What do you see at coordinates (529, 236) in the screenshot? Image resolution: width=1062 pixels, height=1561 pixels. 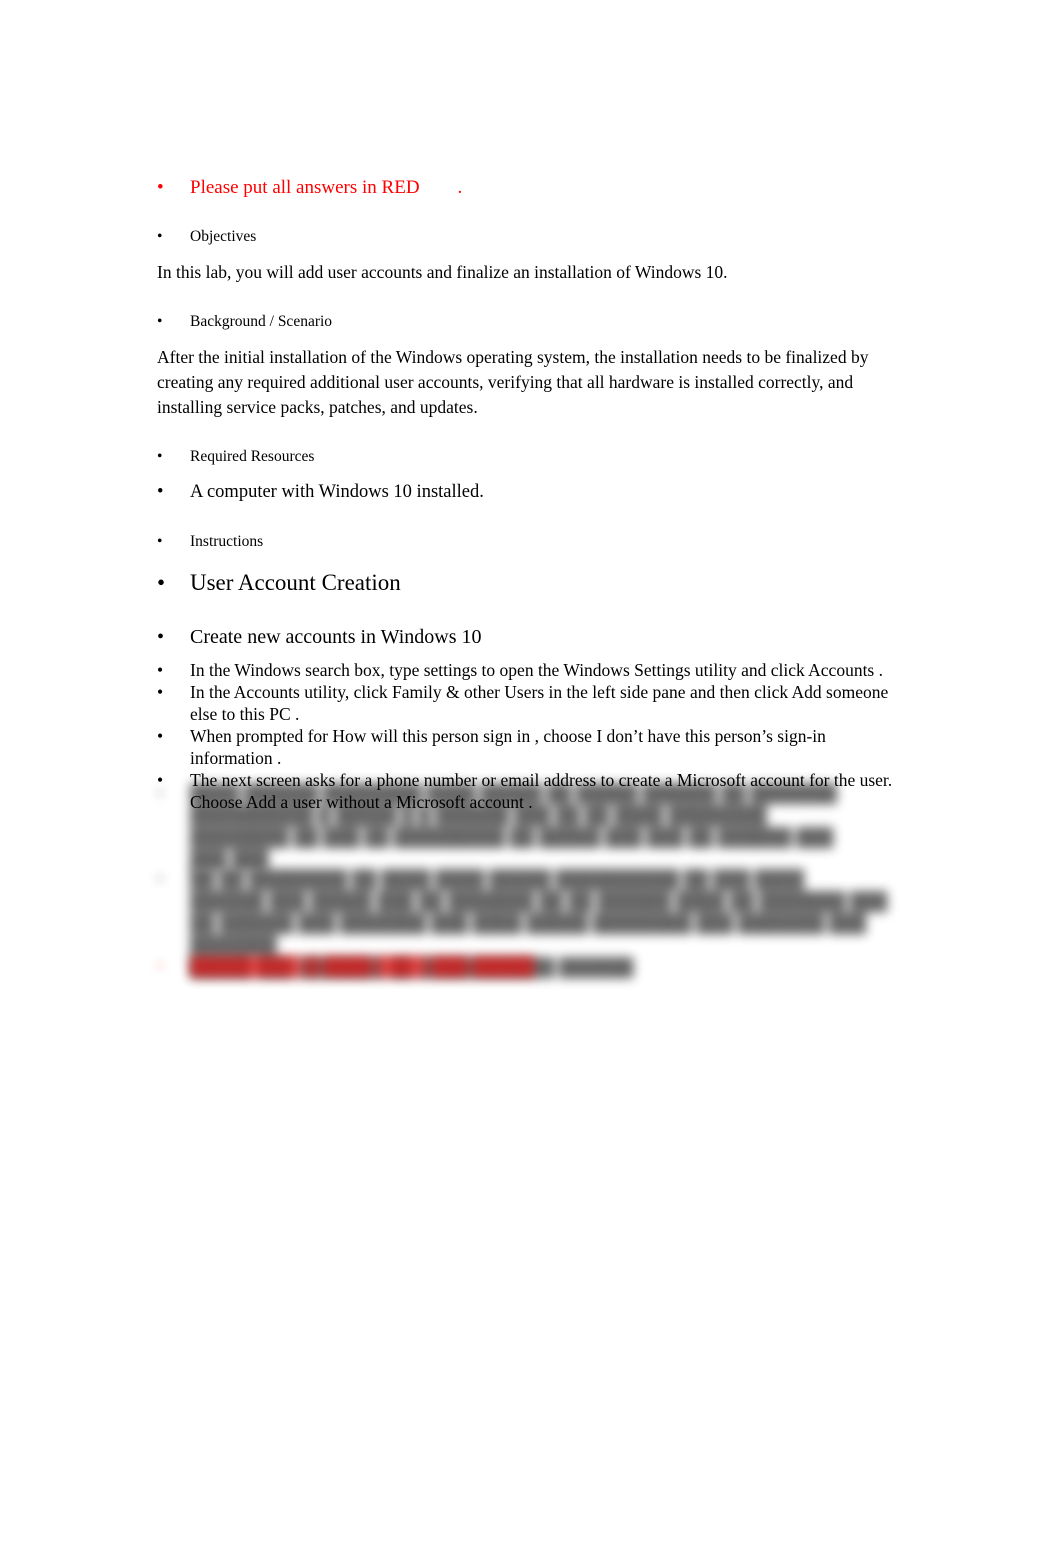 I see `heading-objectives: • Objectives` at bounding box center [529, 236].